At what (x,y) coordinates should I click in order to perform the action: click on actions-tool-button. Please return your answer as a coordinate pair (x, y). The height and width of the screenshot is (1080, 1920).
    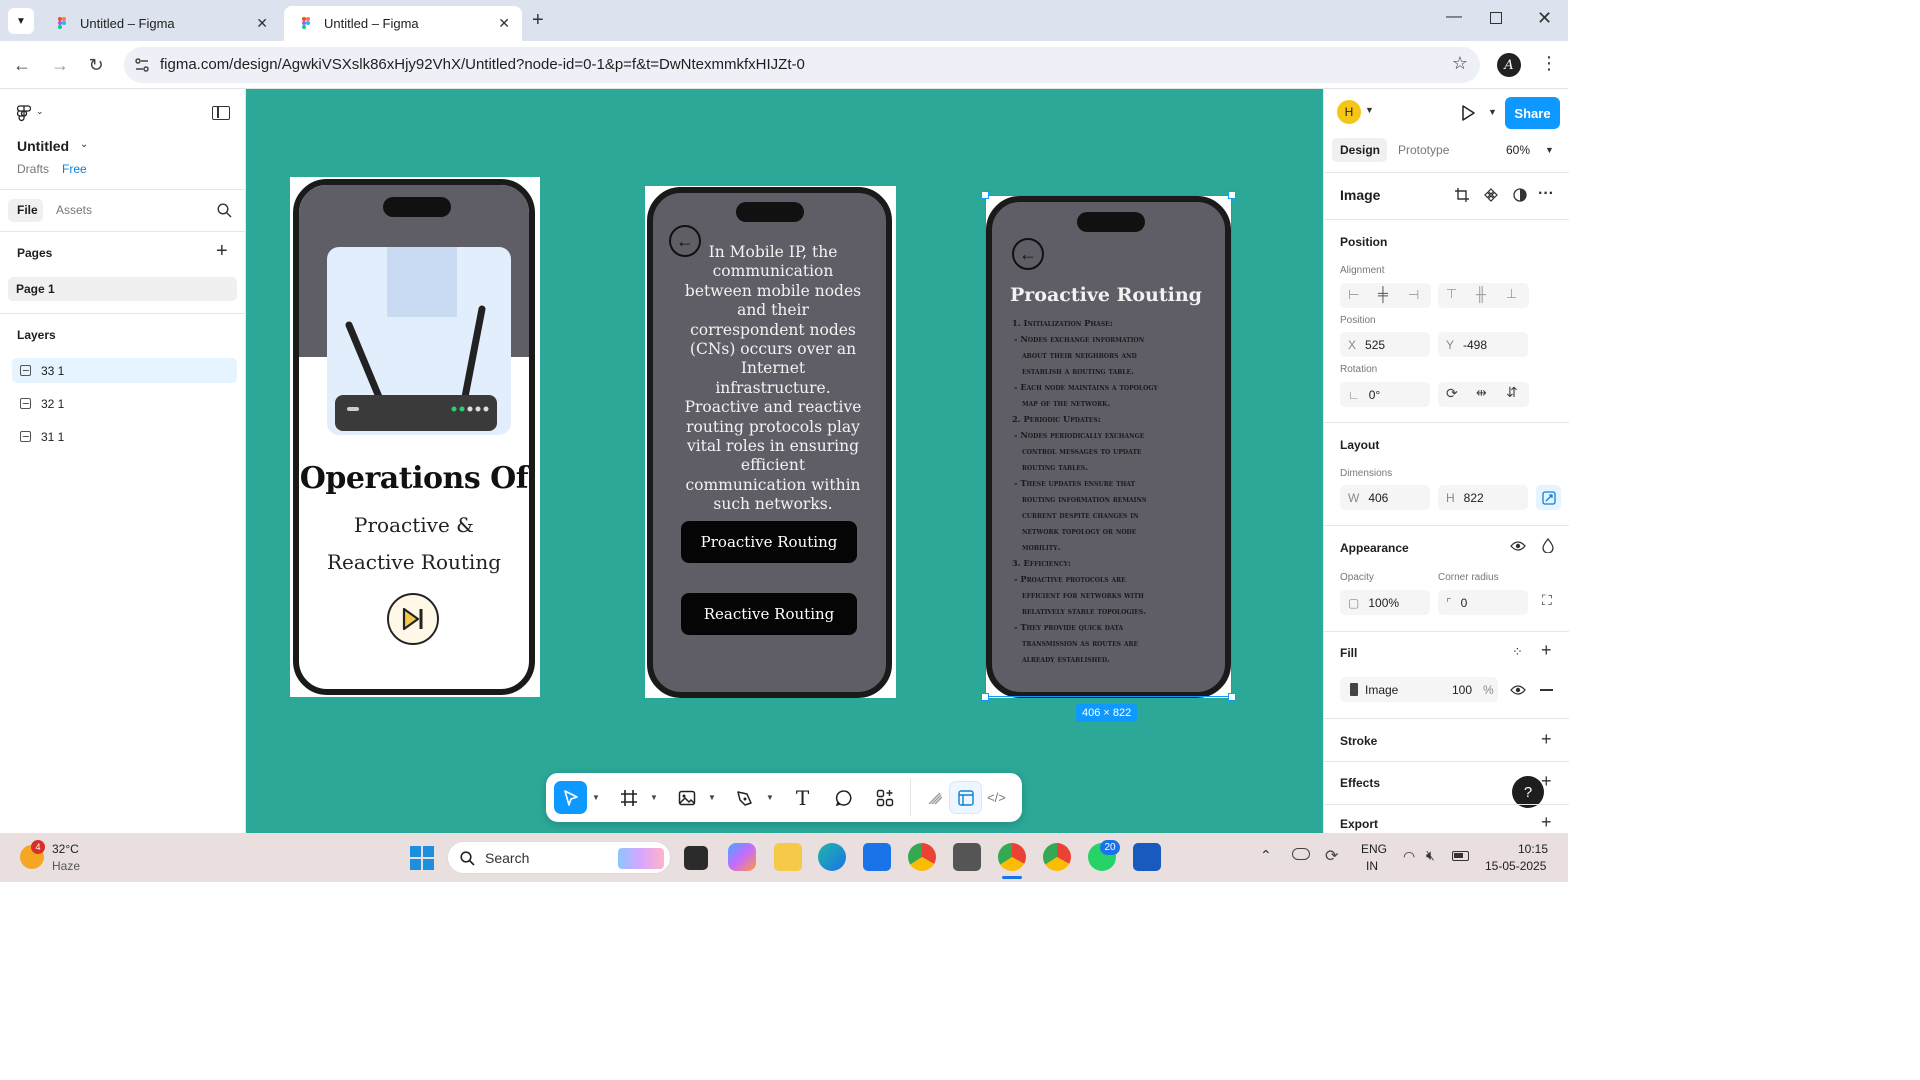
    Looking at the image, I should click on (884, 797).